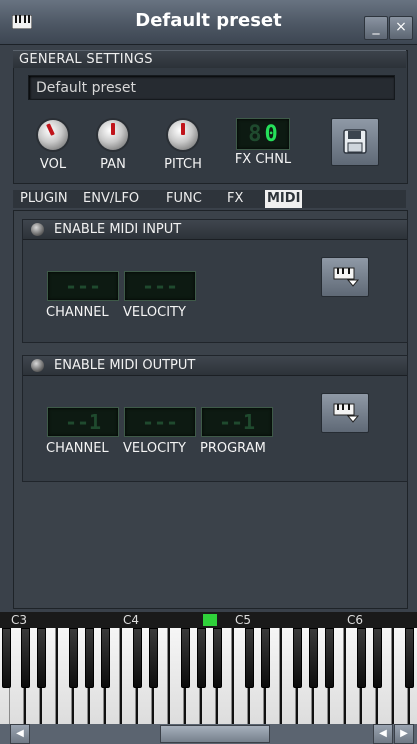 The image size is (417, 744). What do you see at coordinates (113, 135) in the screenshot?
I see `pan-knob` at bounding box center [113, 135].